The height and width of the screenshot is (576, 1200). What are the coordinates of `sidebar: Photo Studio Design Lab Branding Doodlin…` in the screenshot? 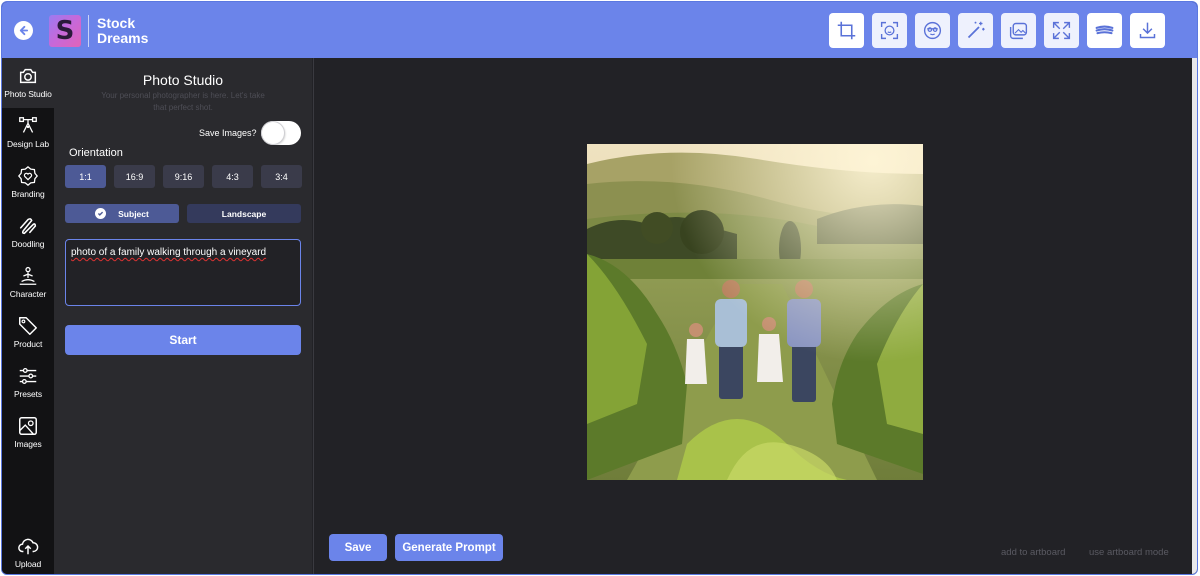 It's located at (28, 316).